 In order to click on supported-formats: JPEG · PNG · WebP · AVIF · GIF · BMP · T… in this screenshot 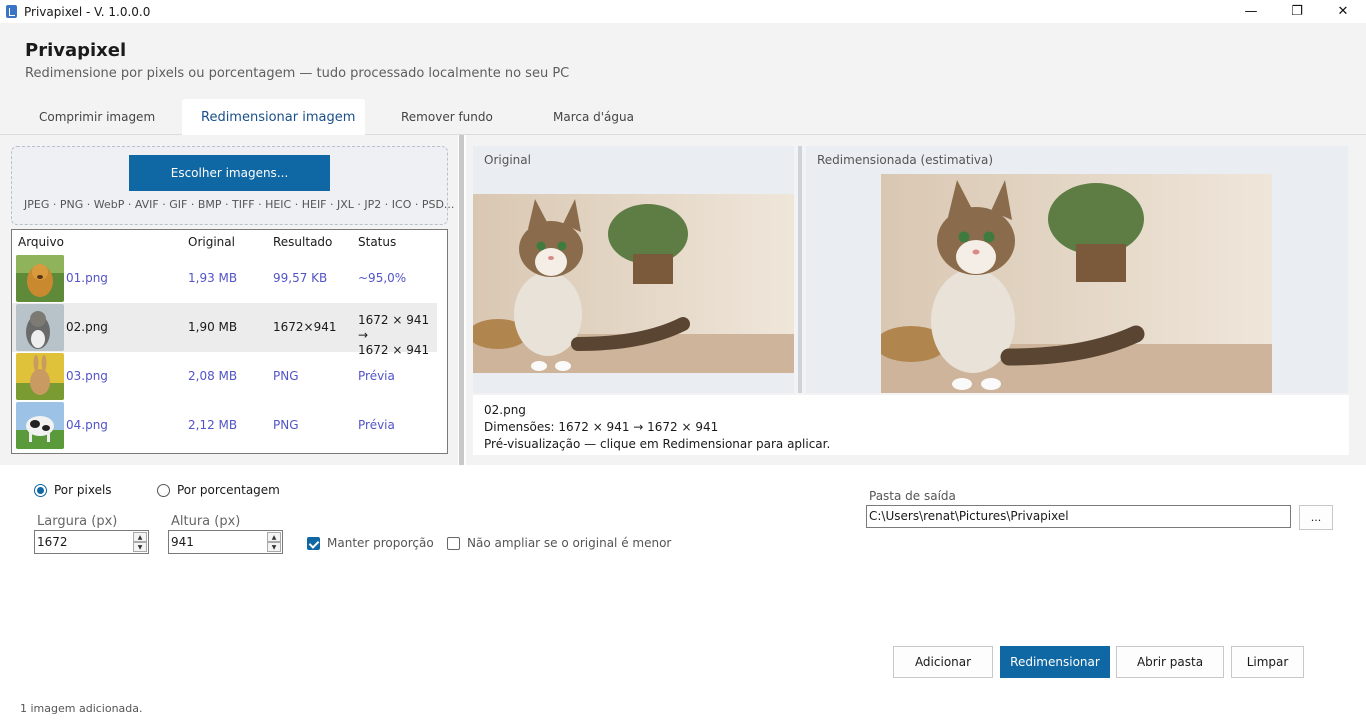, I will do `click(239, 204)`.